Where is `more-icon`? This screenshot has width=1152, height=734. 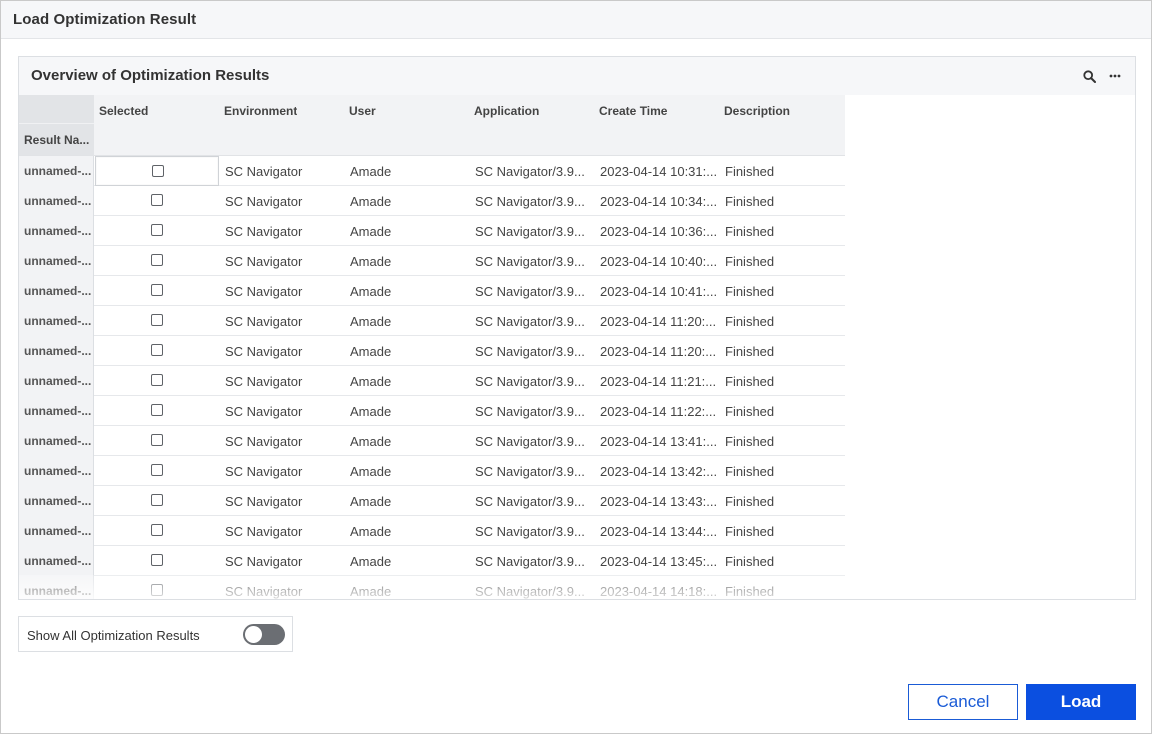
more-icon is located at coordinates (1115, 76).